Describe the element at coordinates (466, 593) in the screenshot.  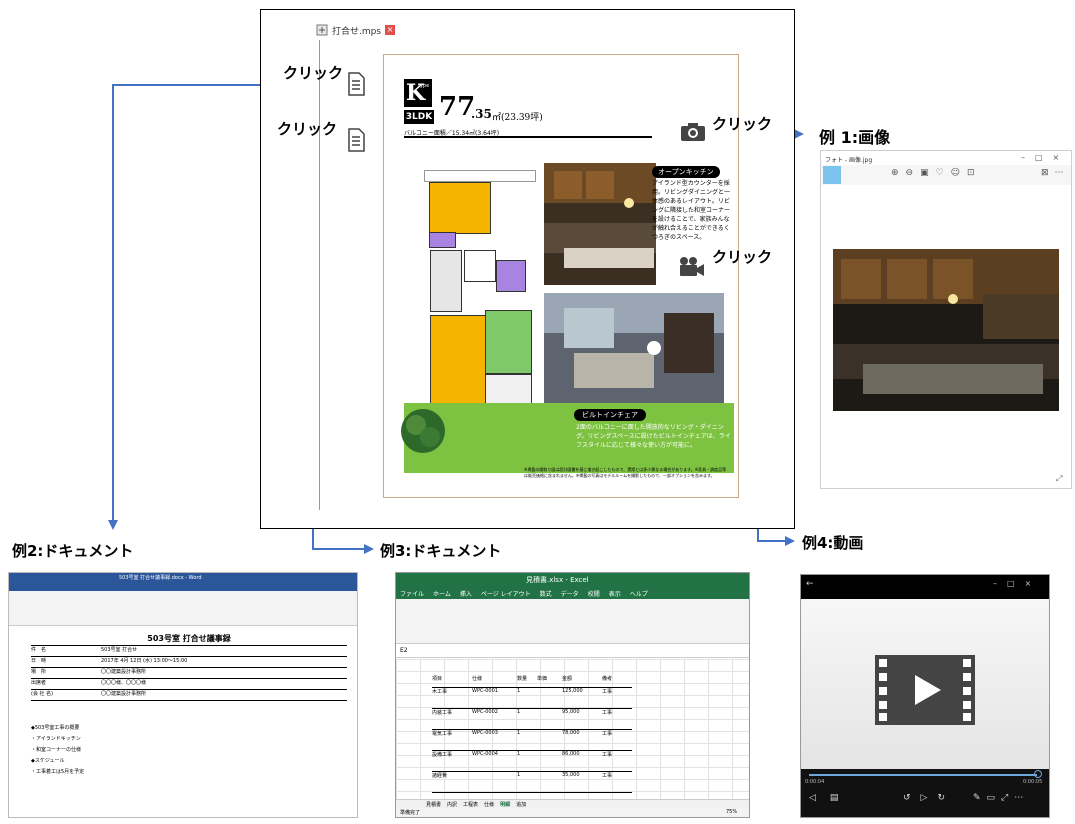
I see `tab-insert: 挿入` at that location.